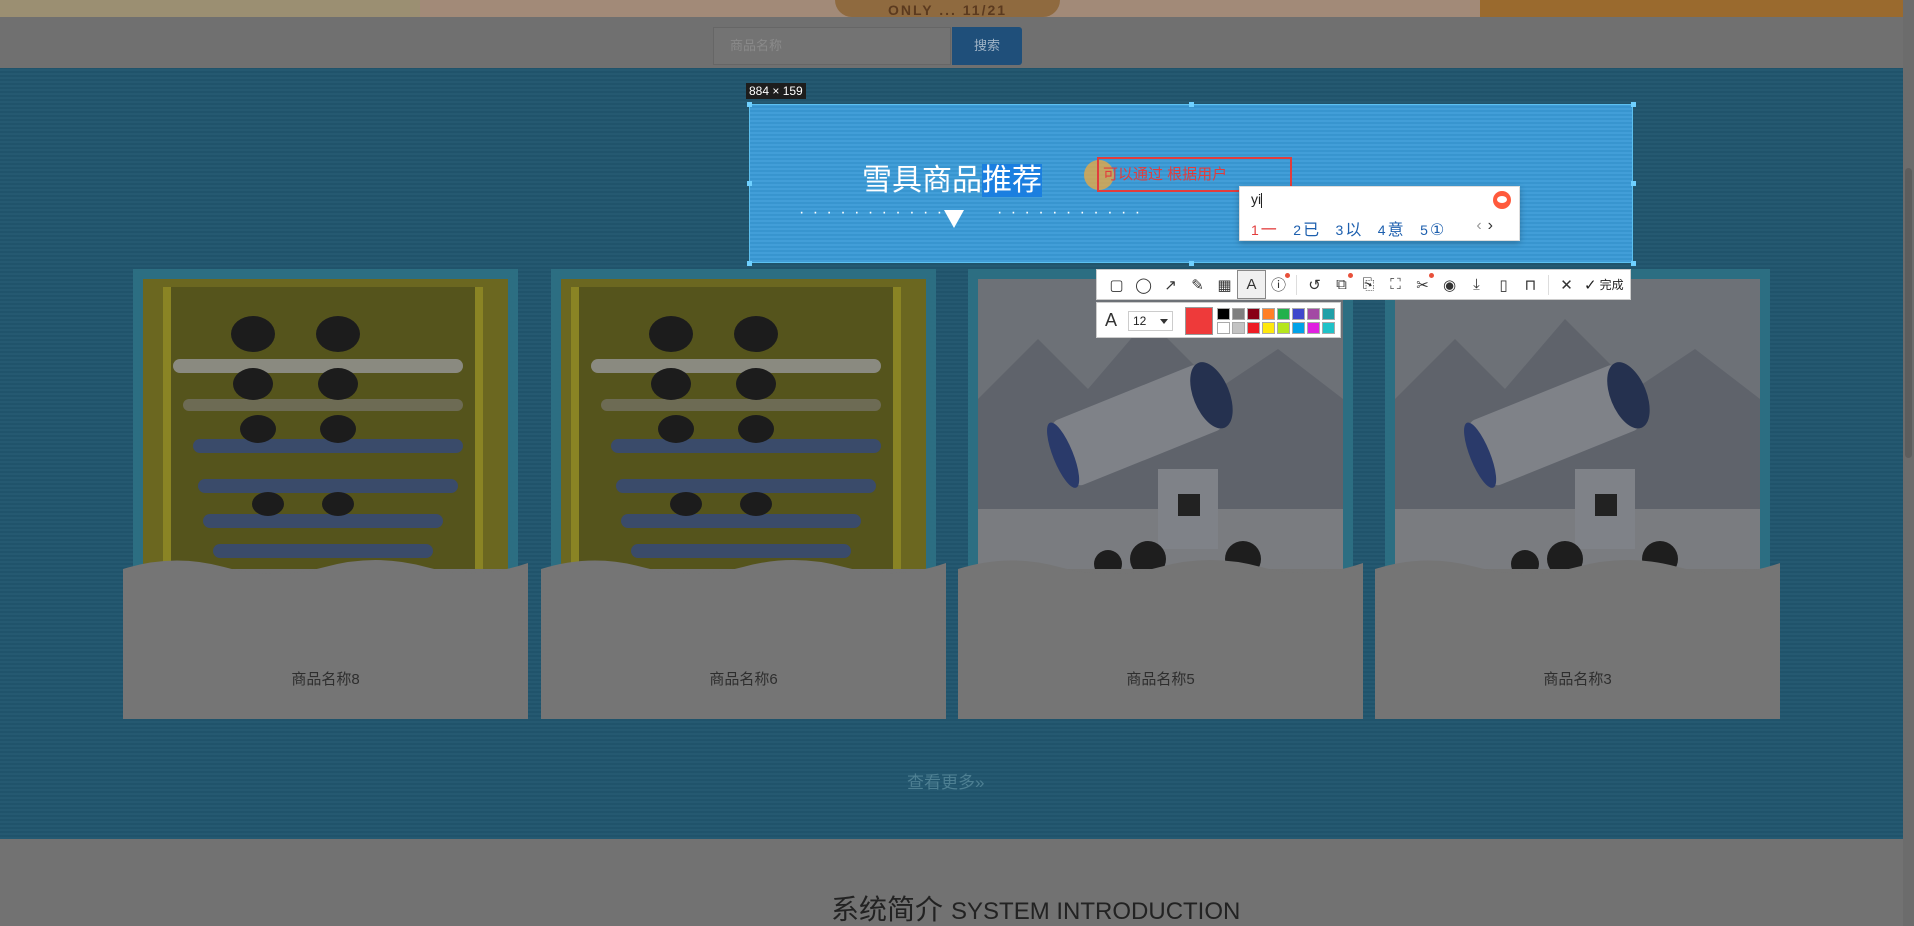 The height and width of the screenshot is (926, 1914). I want to click on resize-handle-e, so click(1633, 183).